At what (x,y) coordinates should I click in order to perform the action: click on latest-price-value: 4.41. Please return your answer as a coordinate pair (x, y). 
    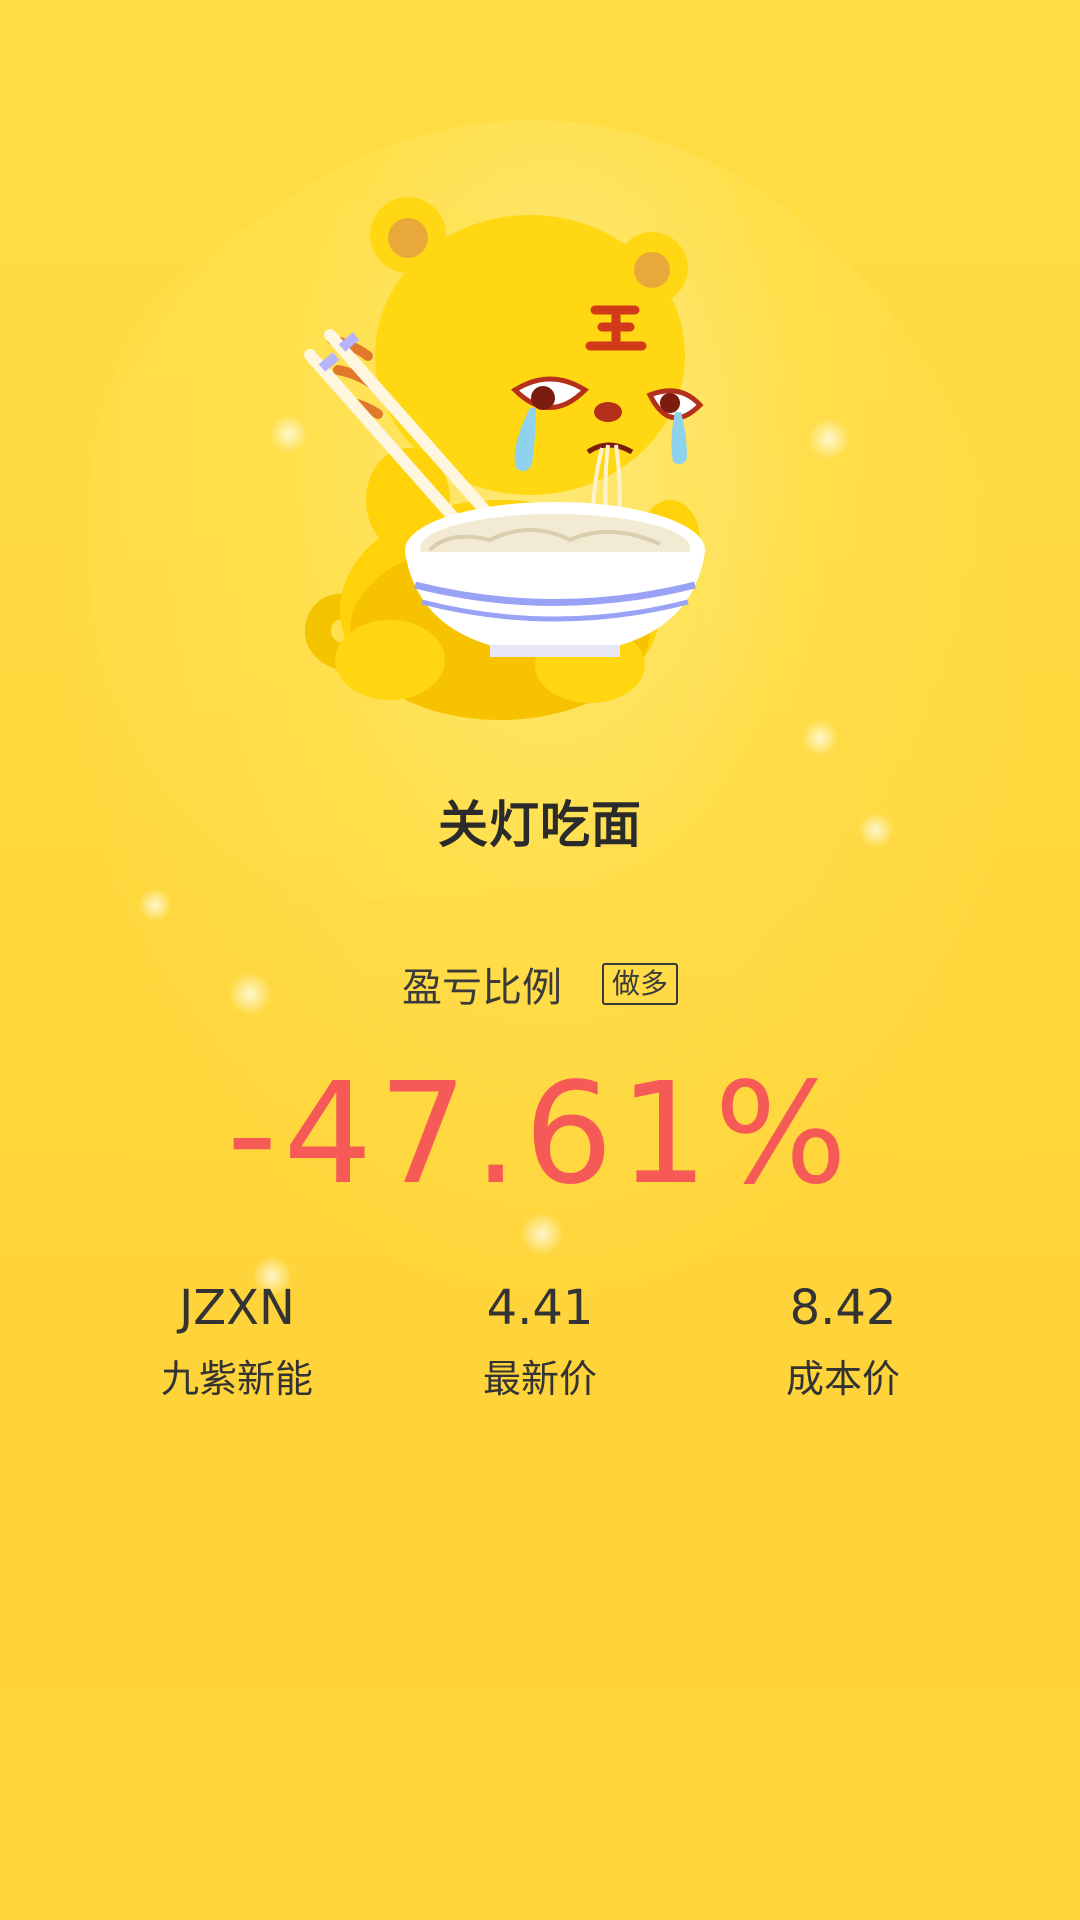
    Looking at the image, I should click on (540, 1308).